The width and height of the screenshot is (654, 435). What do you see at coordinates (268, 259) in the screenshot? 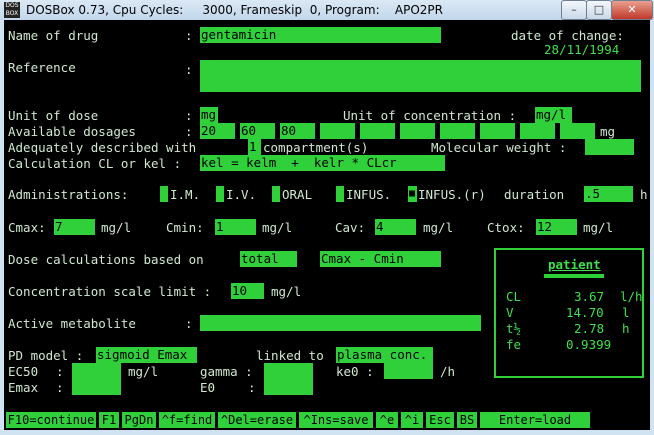
I see `dose-calc-basis-field: total` at bounding box center [268, 259].